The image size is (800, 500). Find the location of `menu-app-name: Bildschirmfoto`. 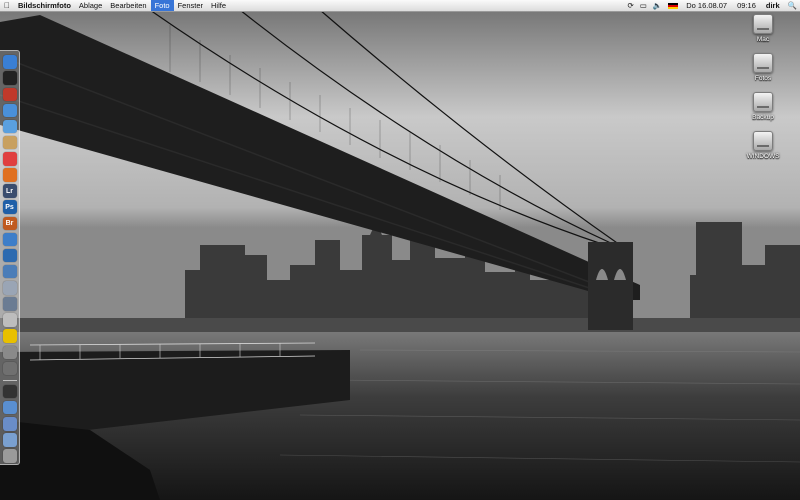

menu-app-name: Bildschirmfoto is located at coordinates (44, 5).